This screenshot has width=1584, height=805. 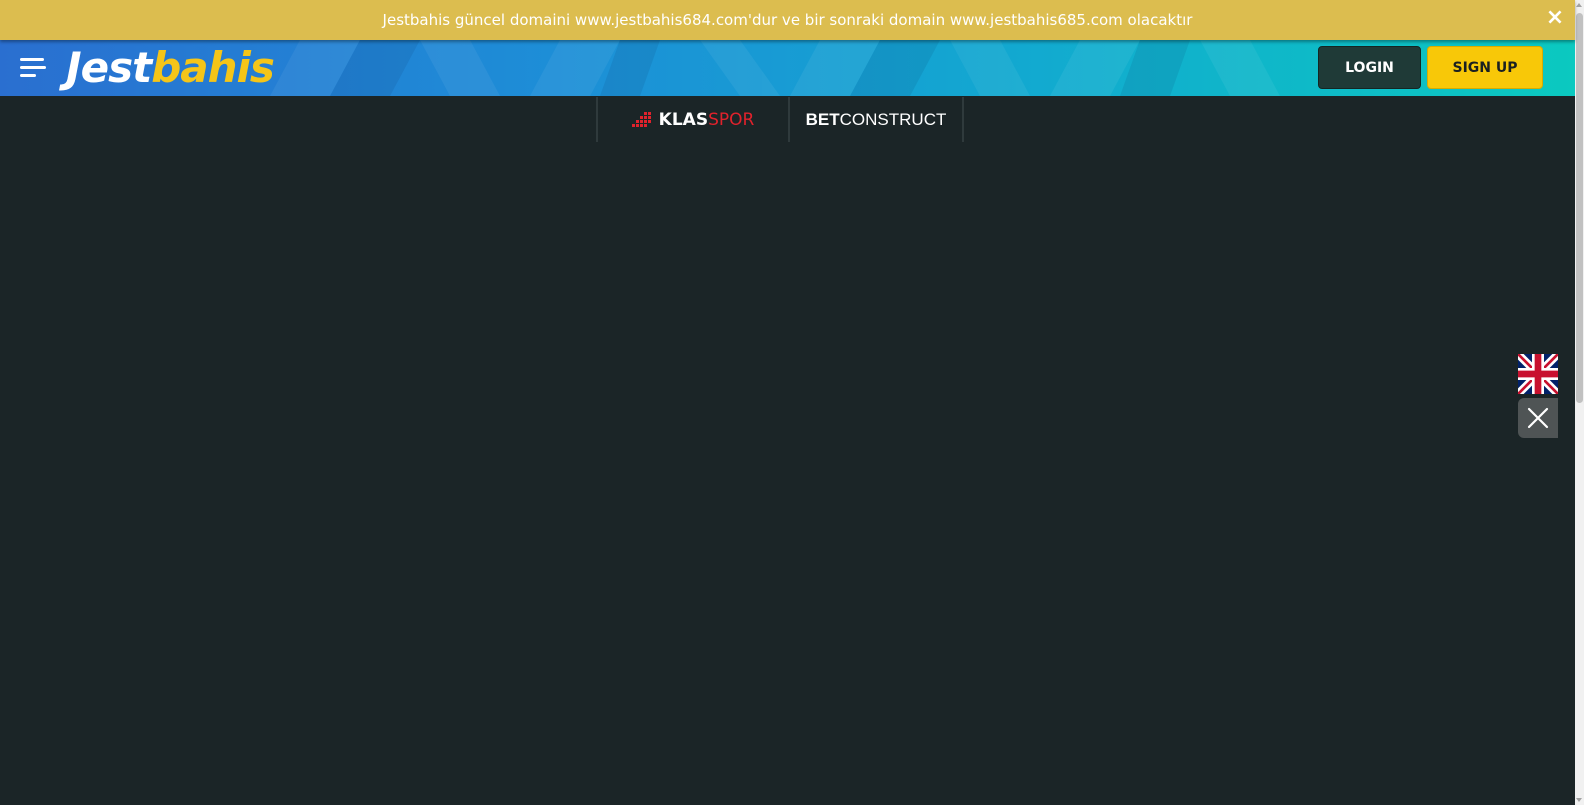 What do you see at coordinates (1579, 800) in the screenshot?
I see `scroll-down-arrow-icon` at bounding box center [1579, 800].